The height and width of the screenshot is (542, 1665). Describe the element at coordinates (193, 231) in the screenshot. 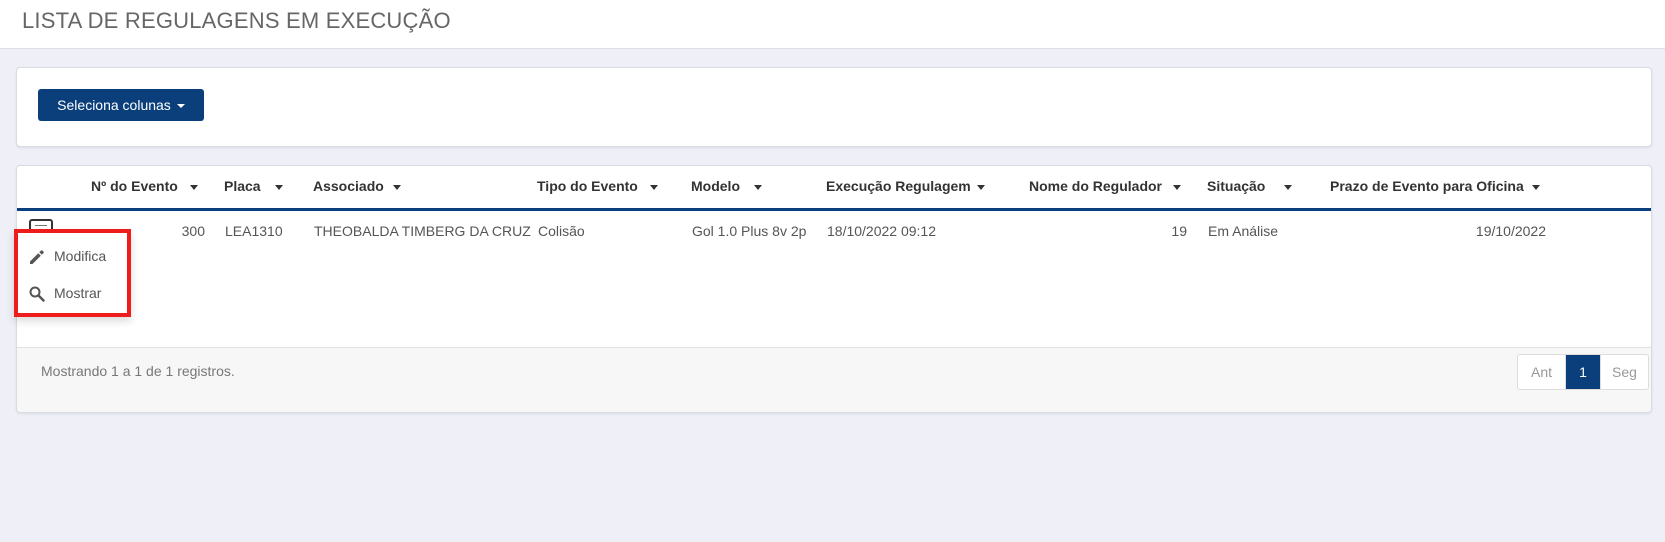

I see `cell-numero-evento: 300` at that location.